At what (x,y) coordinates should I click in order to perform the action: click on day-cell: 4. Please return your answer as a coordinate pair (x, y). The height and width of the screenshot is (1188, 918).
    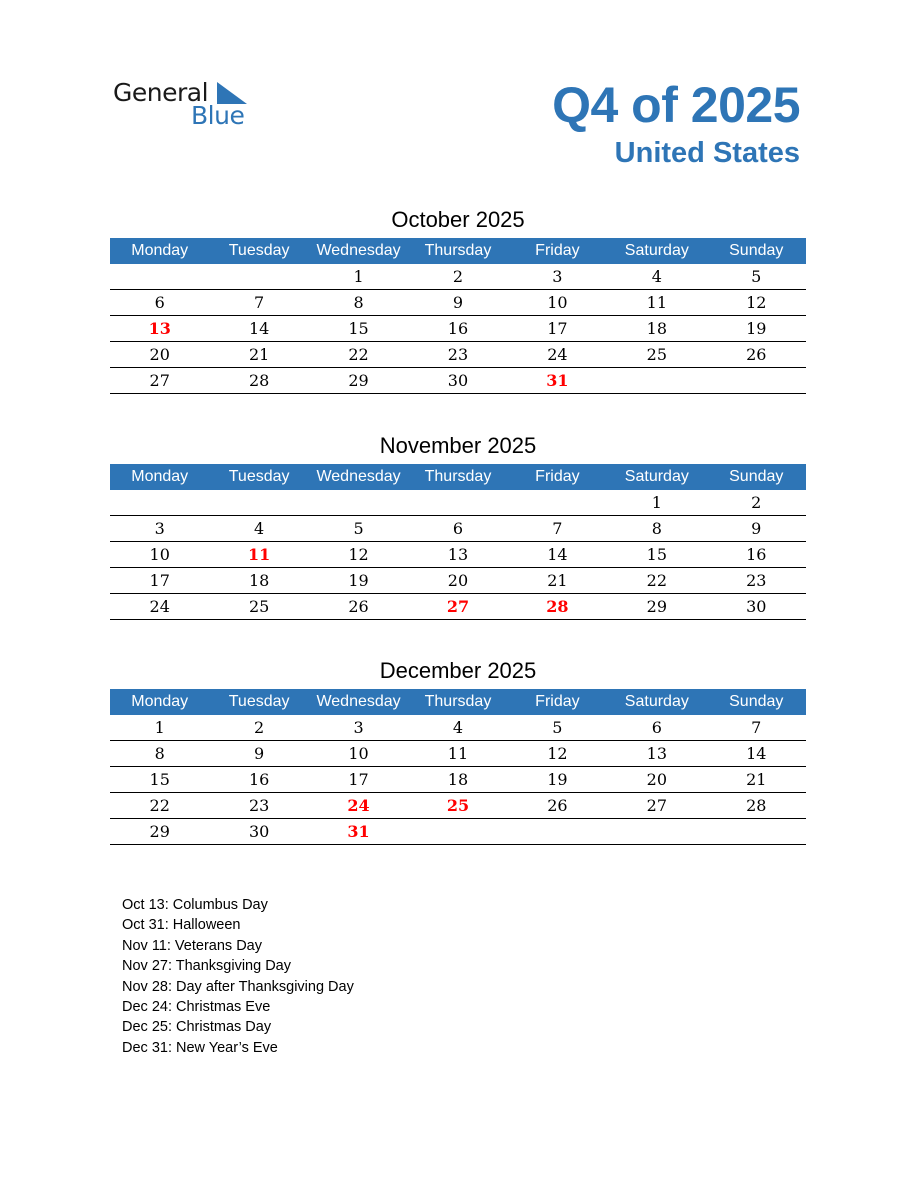
    Looking at the image, I should click on (657, 277).